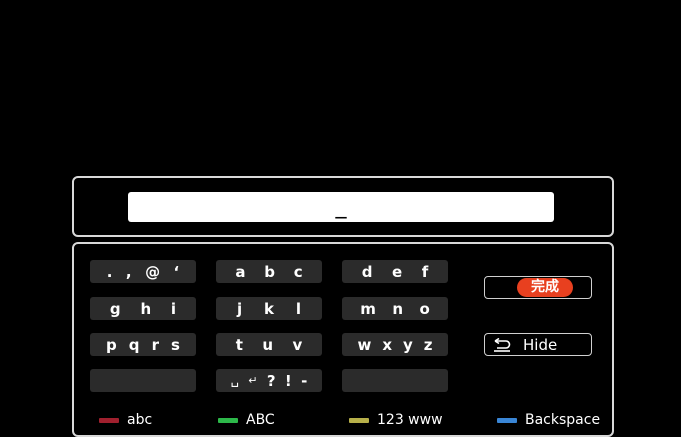  I want to click on key-r: r, so click(155, 345).